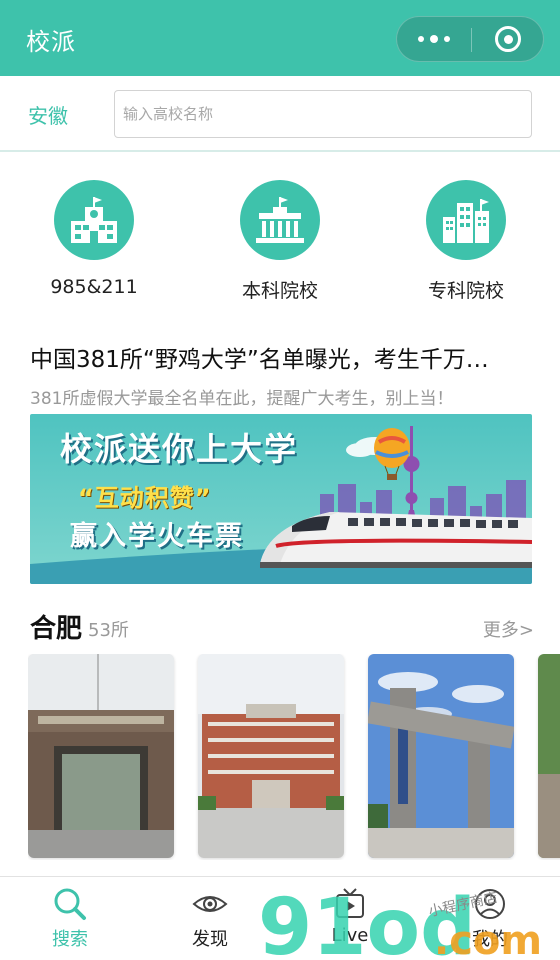 The width and height of the screenshot is (560, 960). I want to click on tab-label: Live, so click(350, 935).